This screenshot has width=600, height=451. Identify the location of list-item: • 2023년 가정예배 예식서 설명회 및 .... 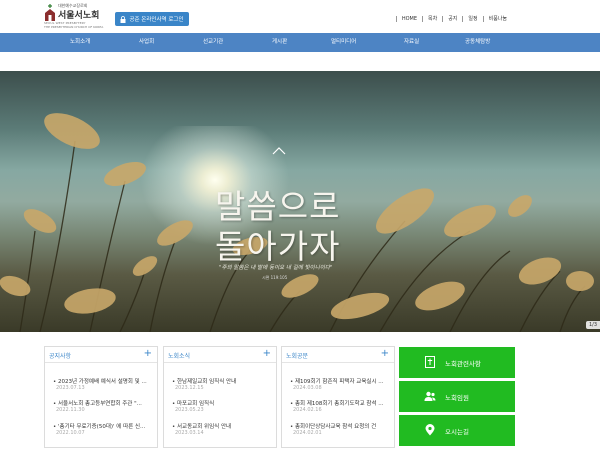
(103, 381).